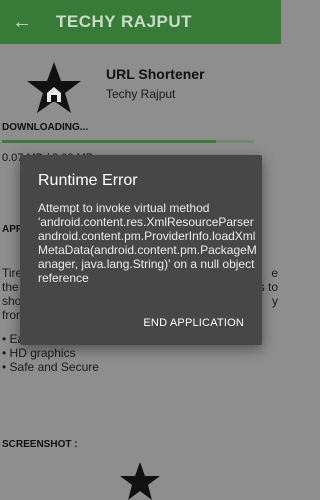 Image resolution: width=320 pixels, height=500 pixels. What do you see at coordinates (88, 180) in the screenshot?
I see `dialog-title: Runtime Error` at bounding box center [88, 180].